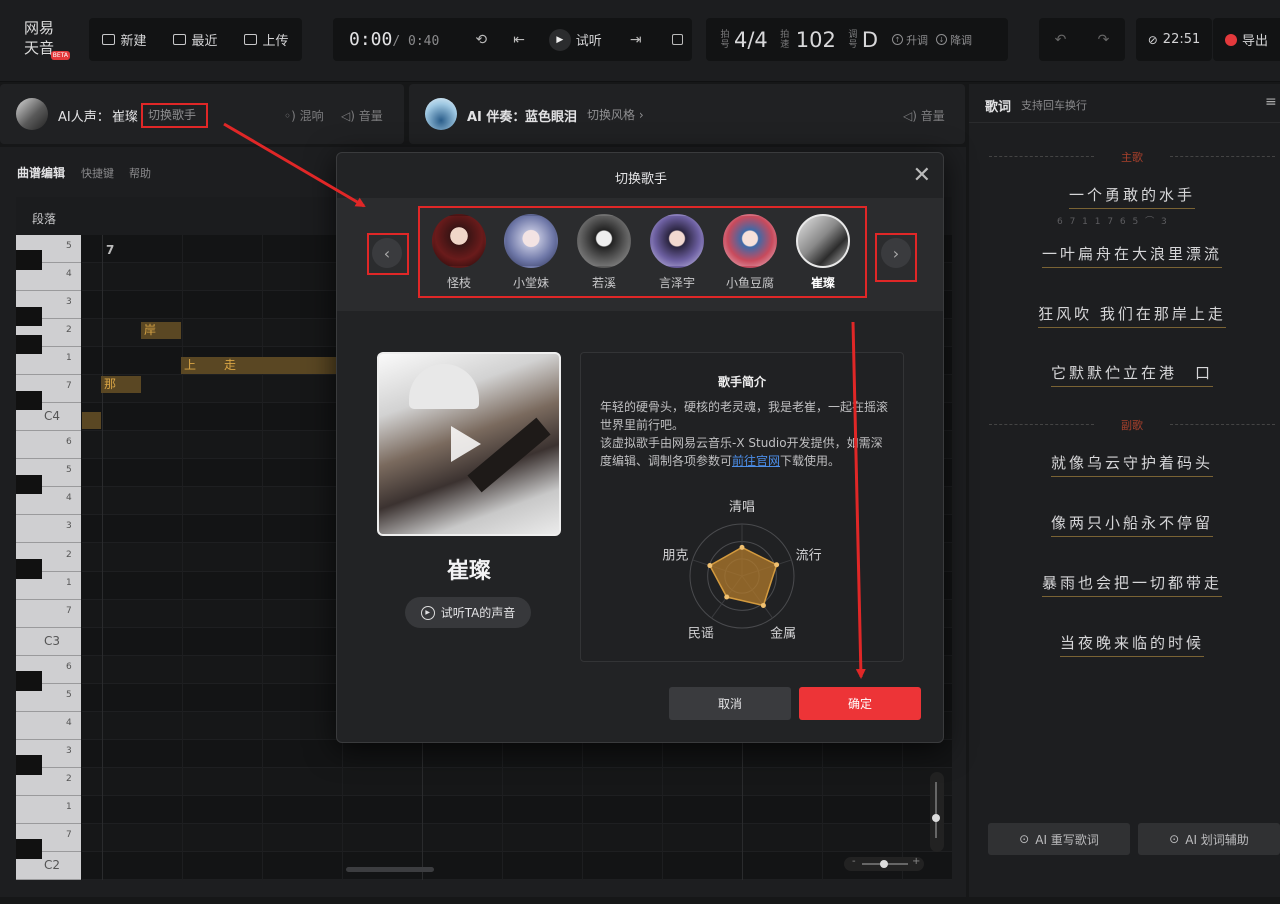  Describe the element at coordinates (870, 40) in the screenshot. I see `key-value: D` at that location.